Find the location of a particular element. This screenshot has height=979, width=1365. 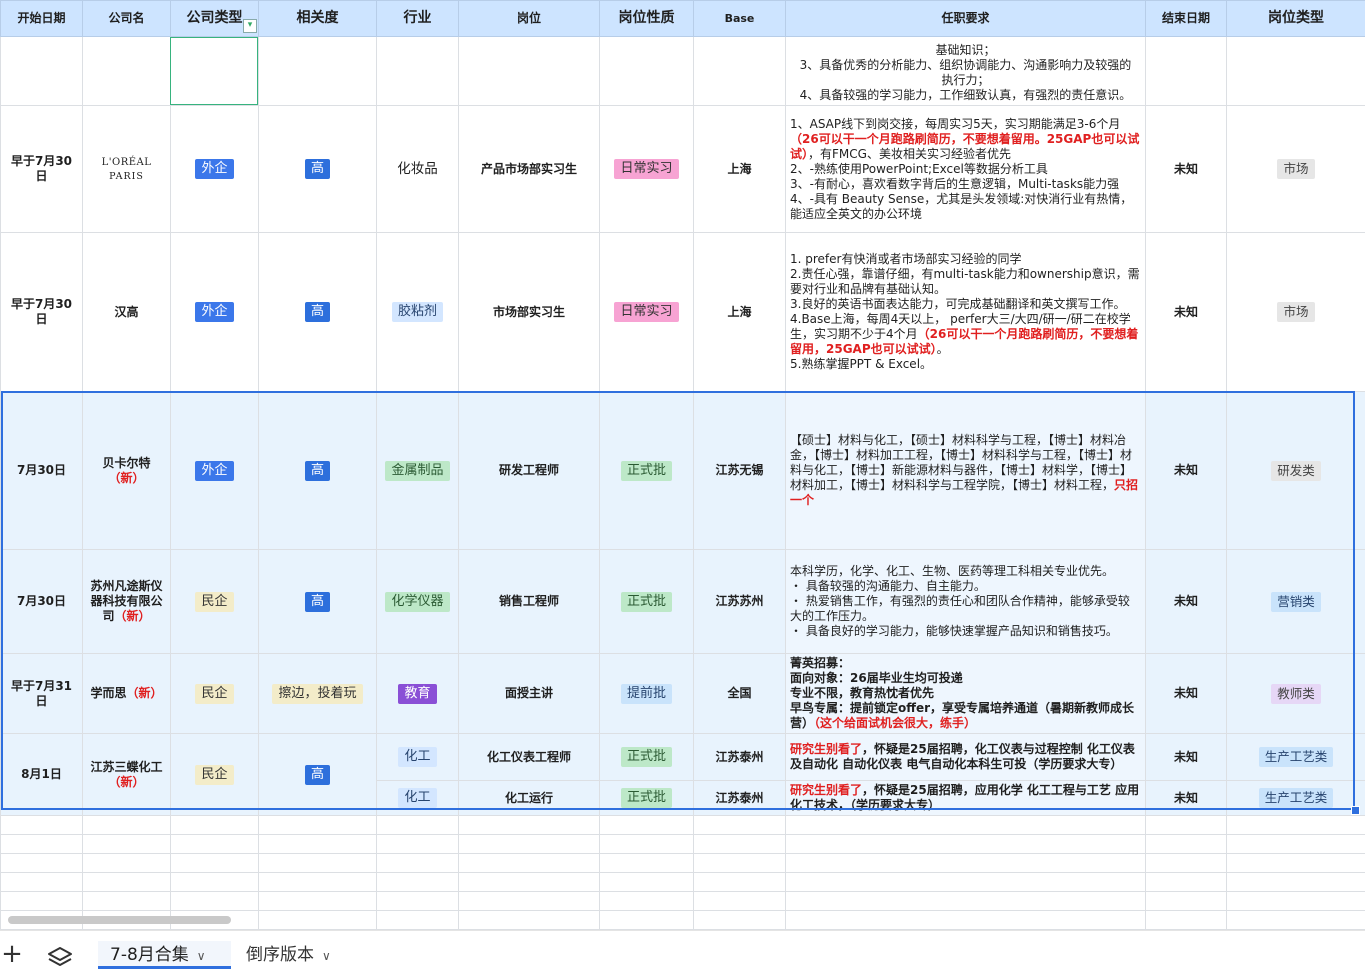

position-cell: 市场部实习生 is located at coordinates (529, 312).